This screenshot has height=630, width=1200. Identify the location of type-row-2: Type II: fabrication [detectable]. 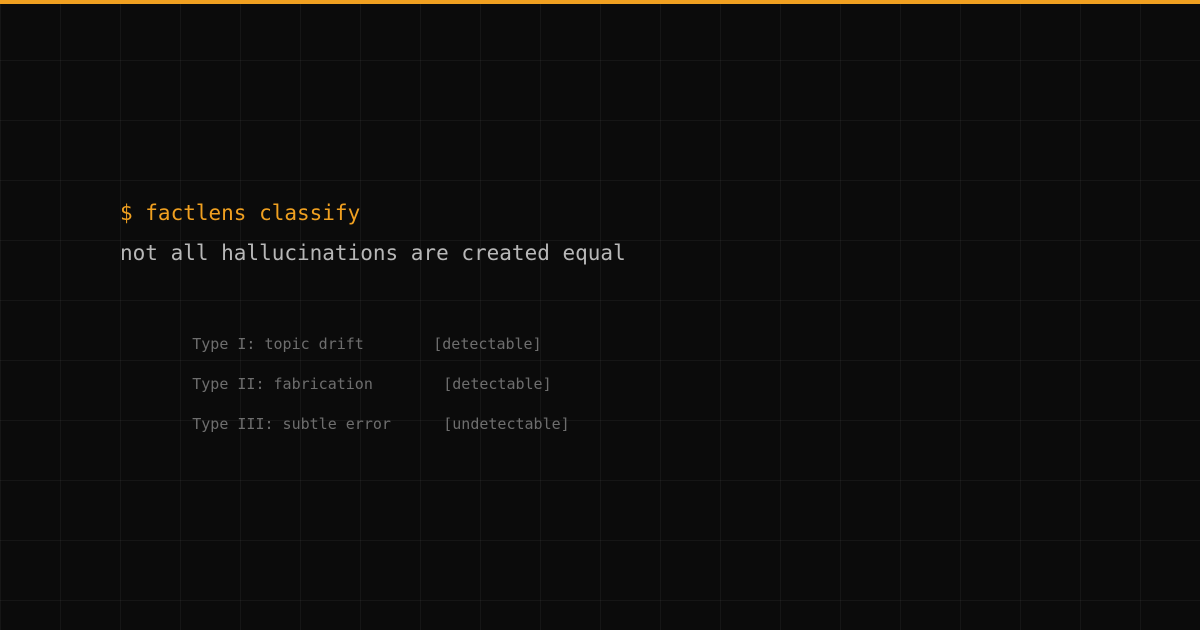
(373, 374).